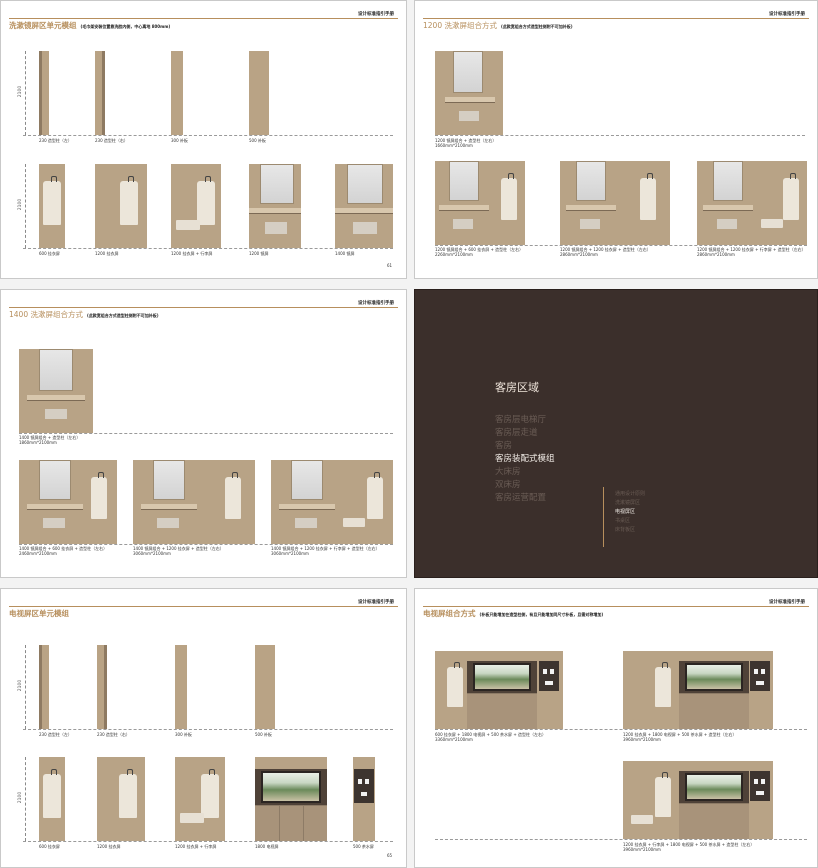 This screenshot has width=818, height=868. What do you see at coordinates (714, 821) in the screenshot?
I see `tv-cabinet` at bounding box center [714, 821].